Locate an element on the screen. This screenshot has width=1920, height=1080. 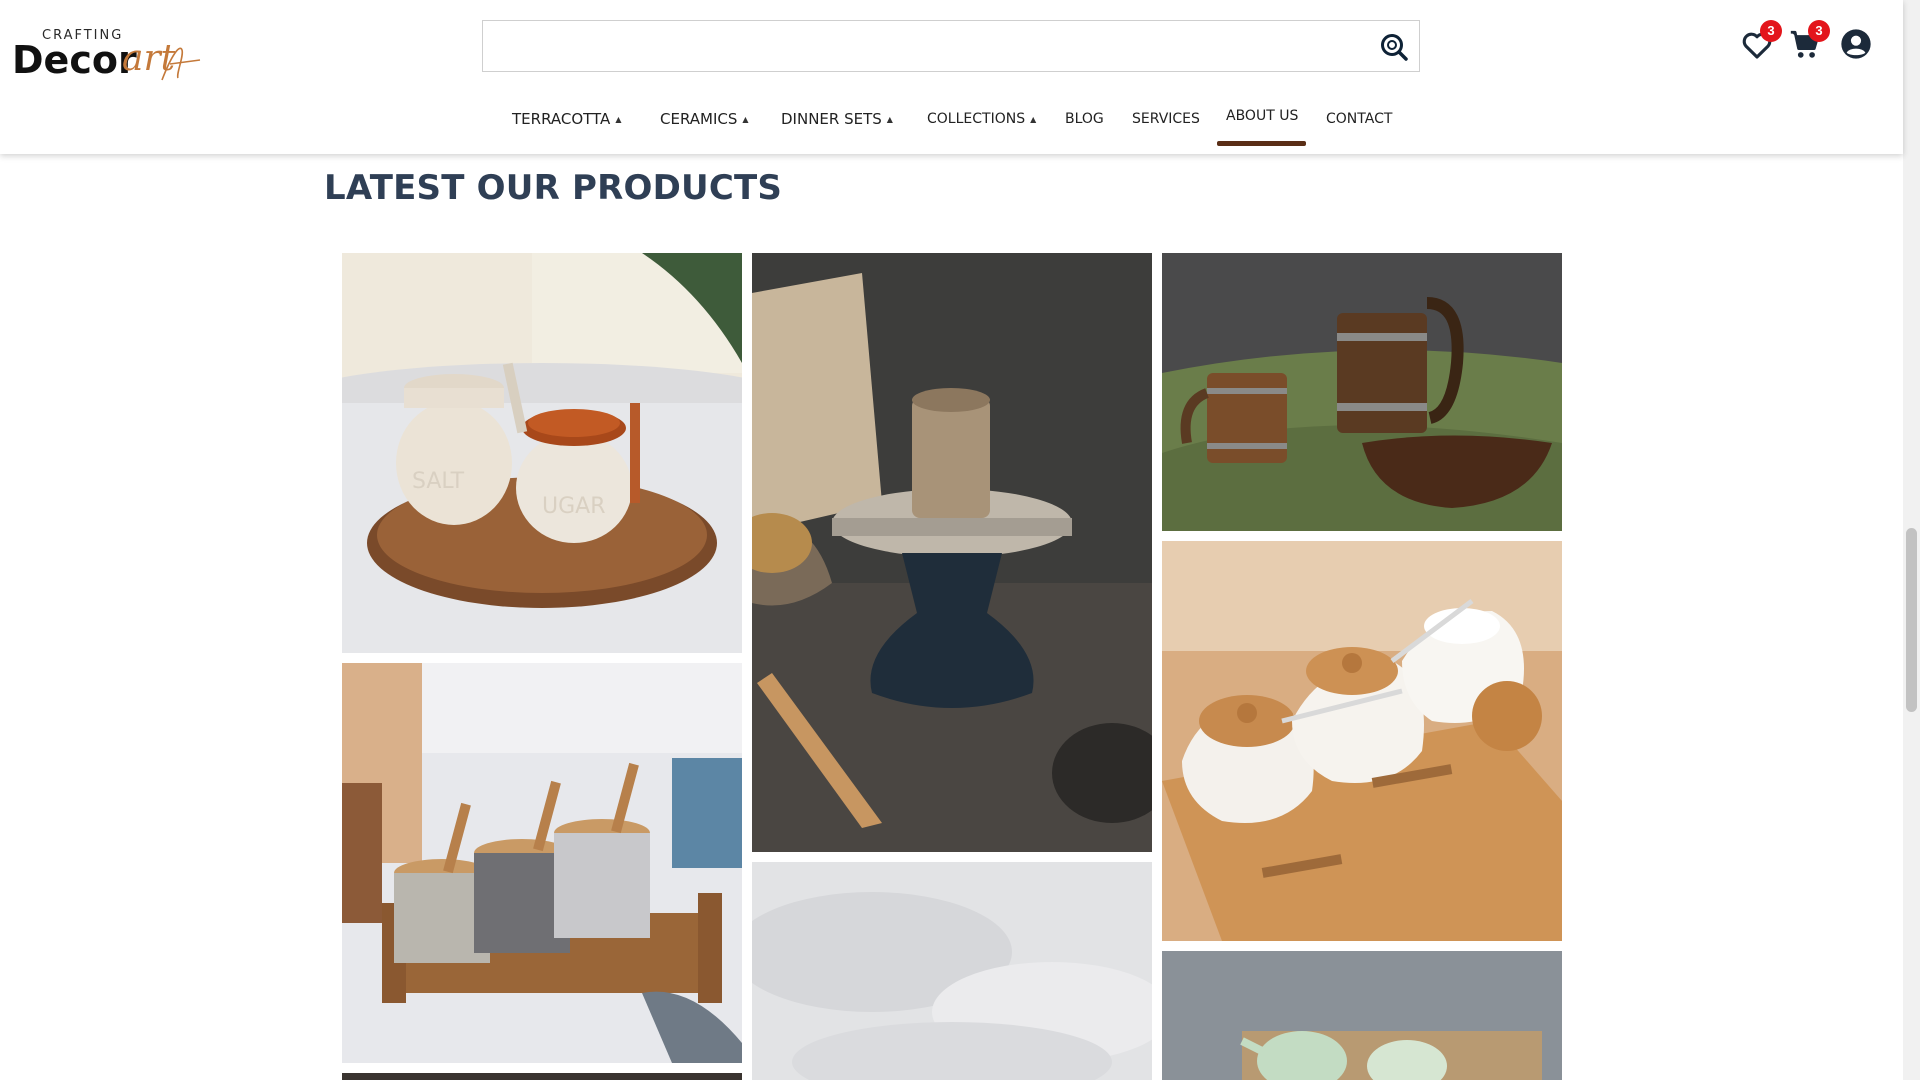
product-image-next-row is located at coordinates (542, 1076).